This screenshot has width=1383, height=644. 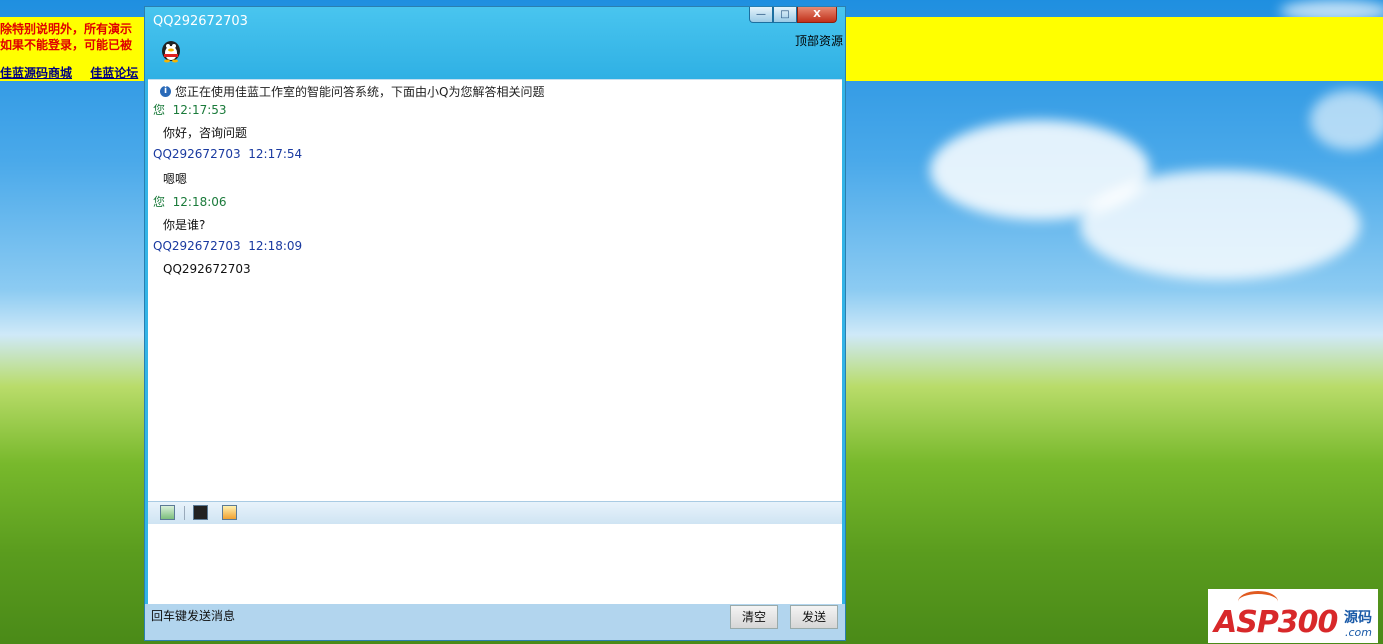 What do you see at coordinates (200, 512) in the screenshot?
I see `save-icon` at bounding box center [200, 512].